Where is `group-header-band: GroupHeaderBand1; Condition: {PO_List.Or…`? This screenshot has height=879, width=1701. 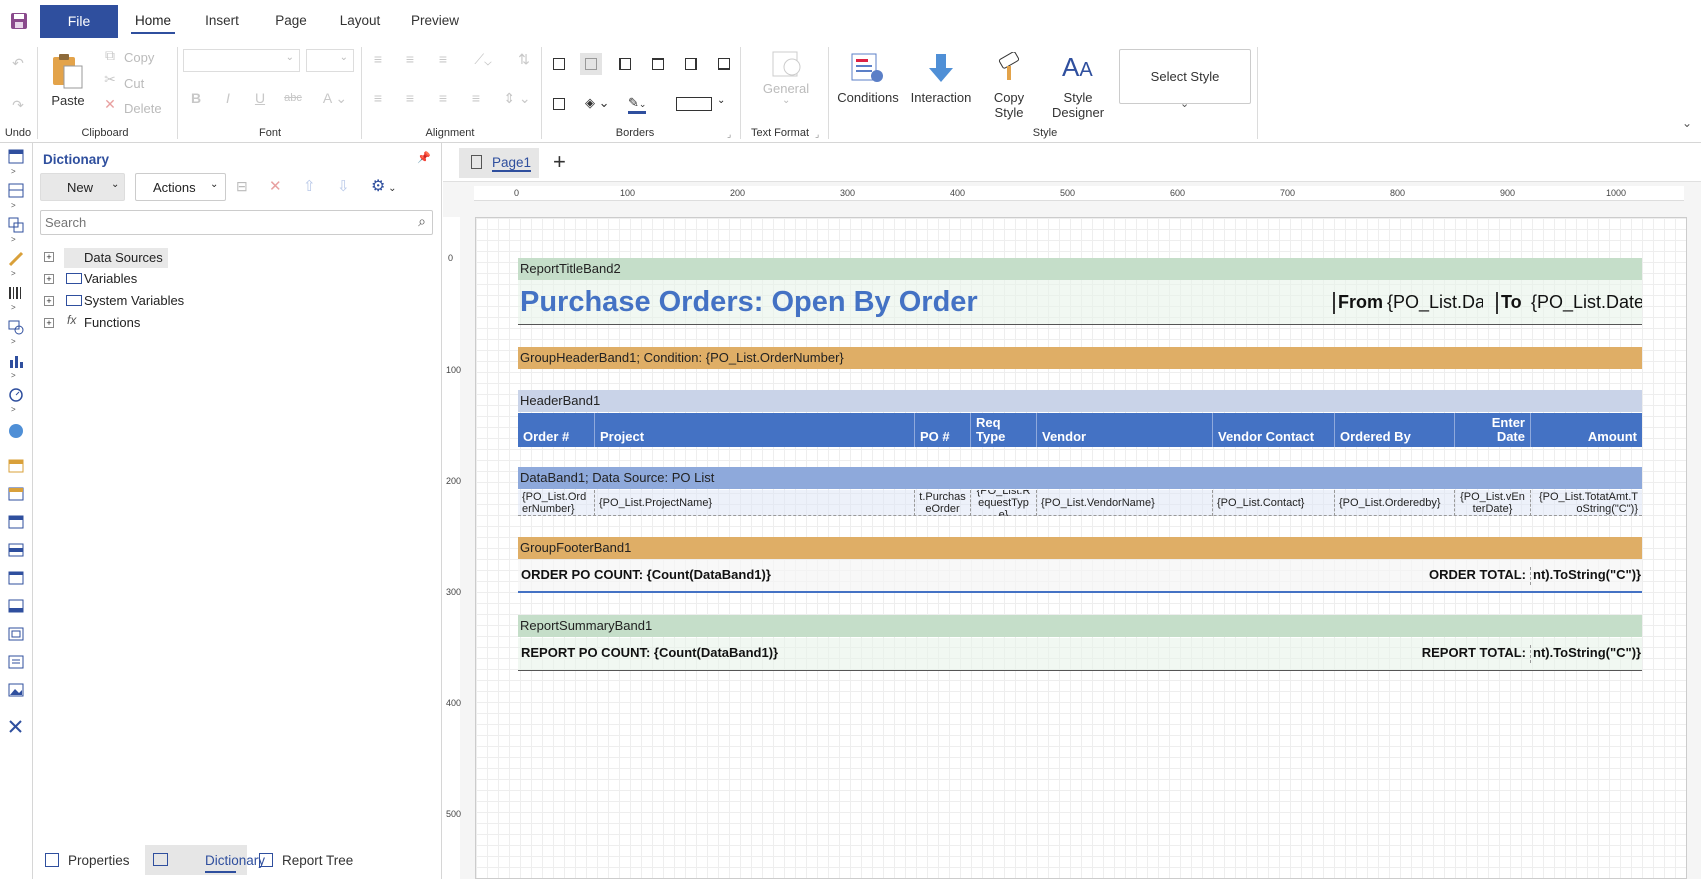 group-header-band: GroupHeaderBand1; Condition: {PO_List.Or… is located at coordinates (1080, 358).